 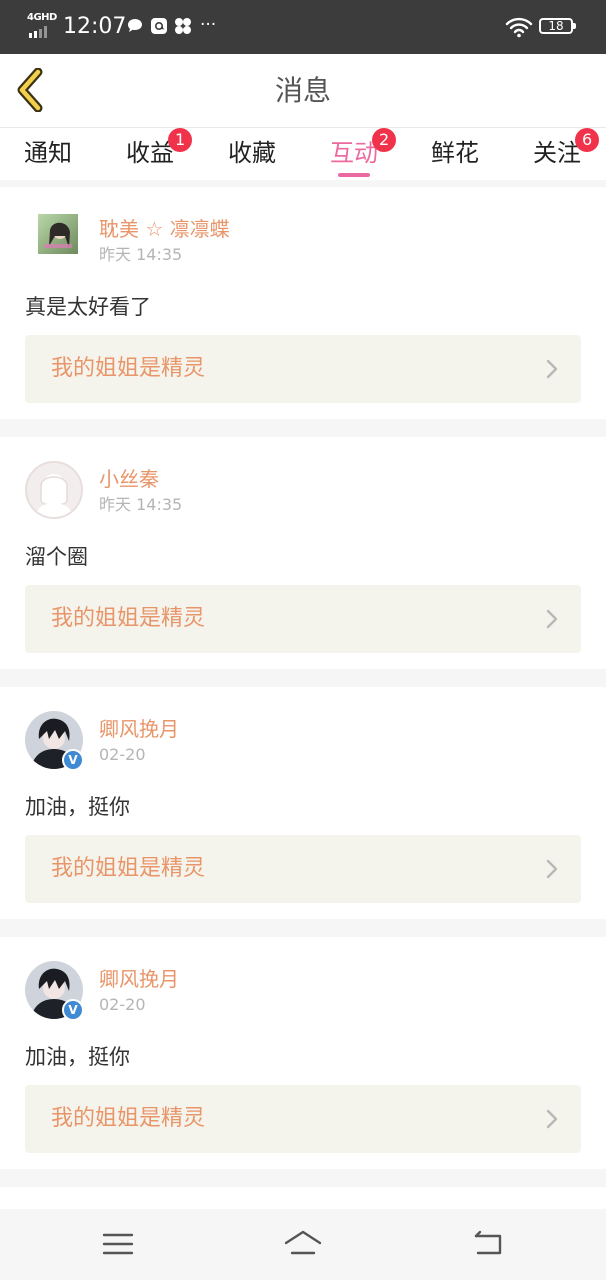 I want to click on tab-label: 互动, so click(x=354, y=153).